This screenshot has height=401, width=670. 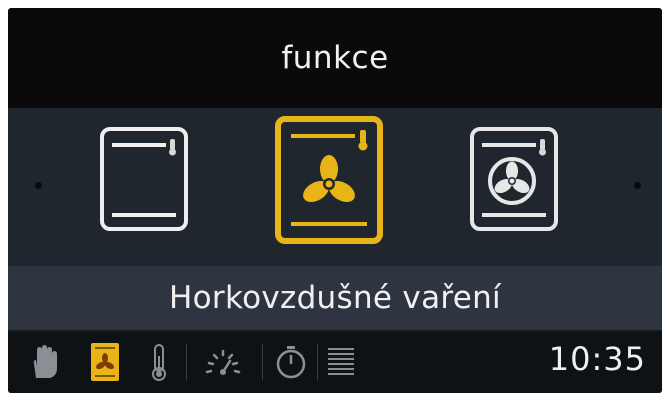 I want to click on clock: 10:35, so click(x=597, y=359).